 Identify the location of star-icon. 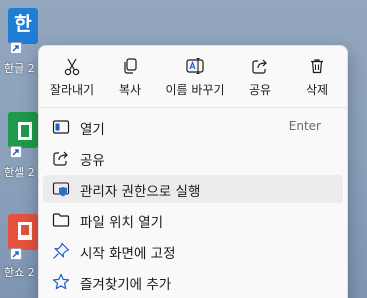
(61, 281).